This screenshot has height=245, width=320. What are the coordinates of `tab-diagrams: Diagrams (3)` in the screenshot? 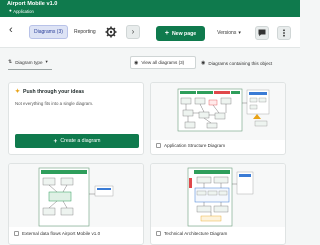 It's located at (48, 32).